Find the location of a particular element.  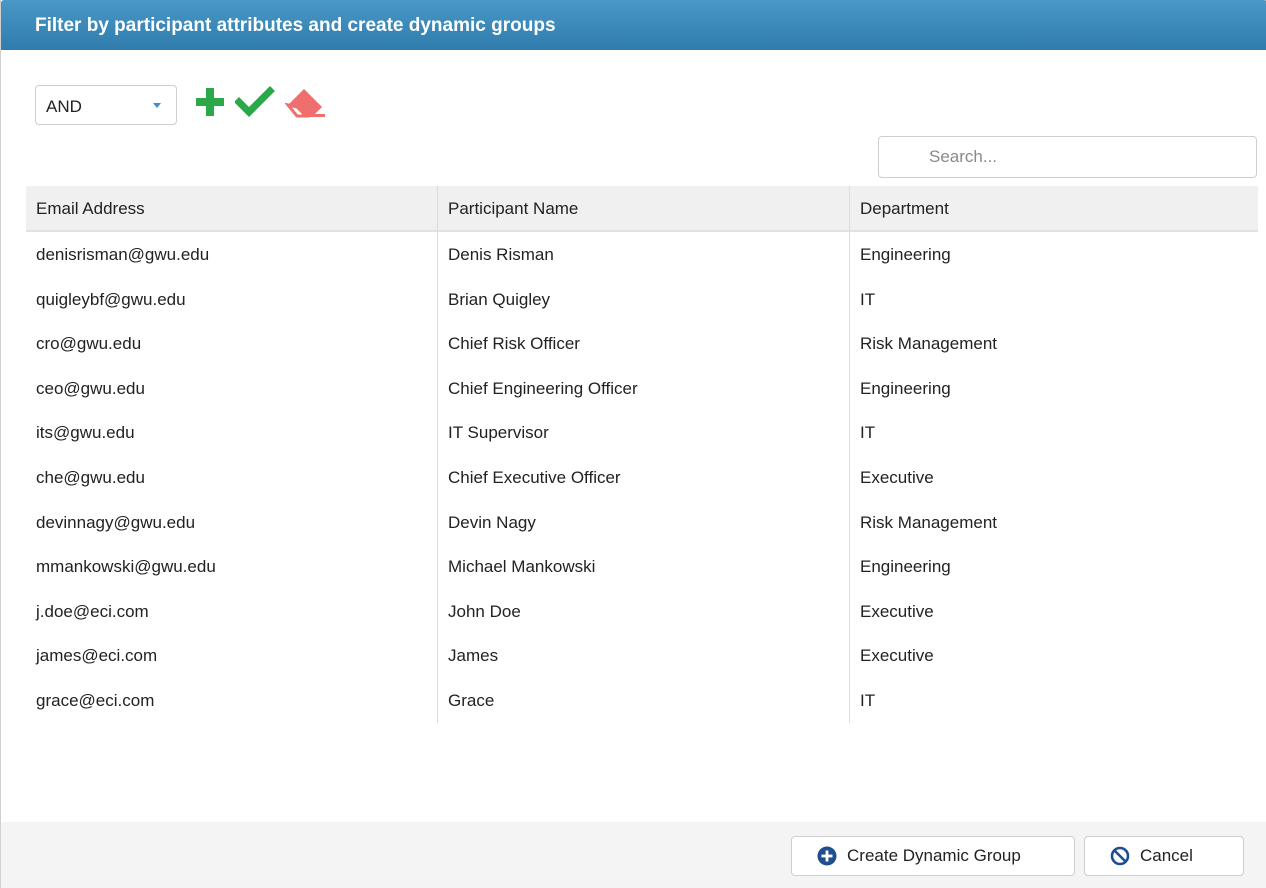

name-cell: Denis Risman is located at coordinates (643, 254).